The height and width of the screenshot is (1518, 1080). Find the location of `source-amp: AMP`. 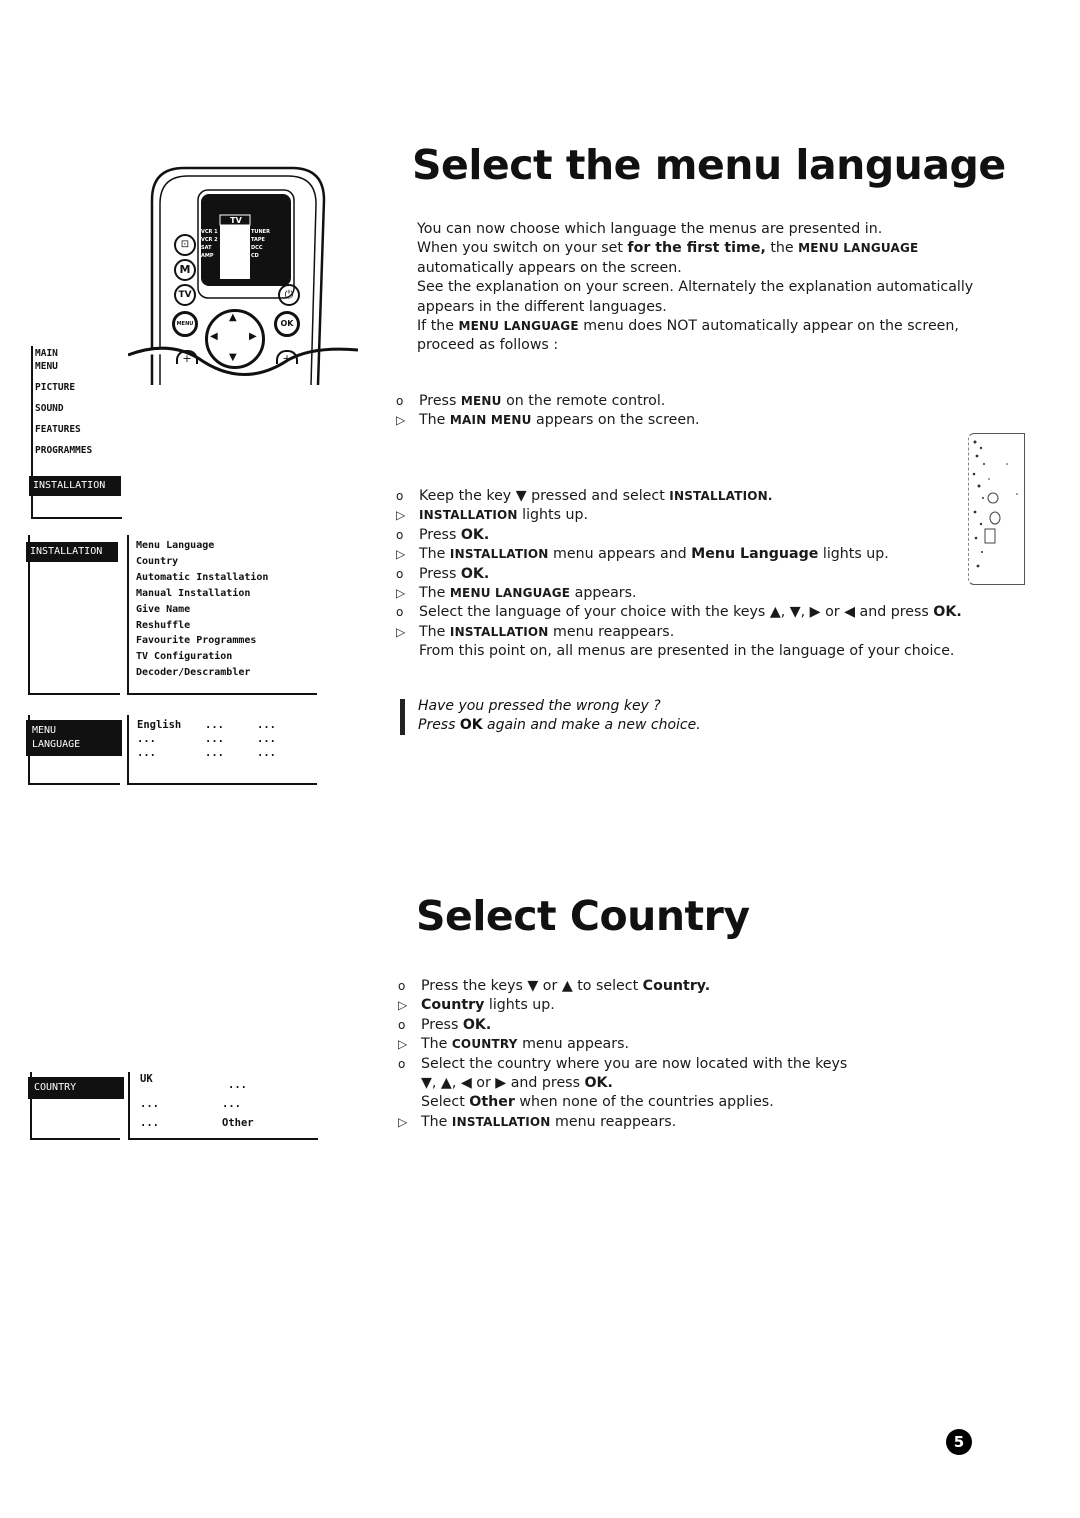

source-amp: AMP is located at coordinates (207, 256).